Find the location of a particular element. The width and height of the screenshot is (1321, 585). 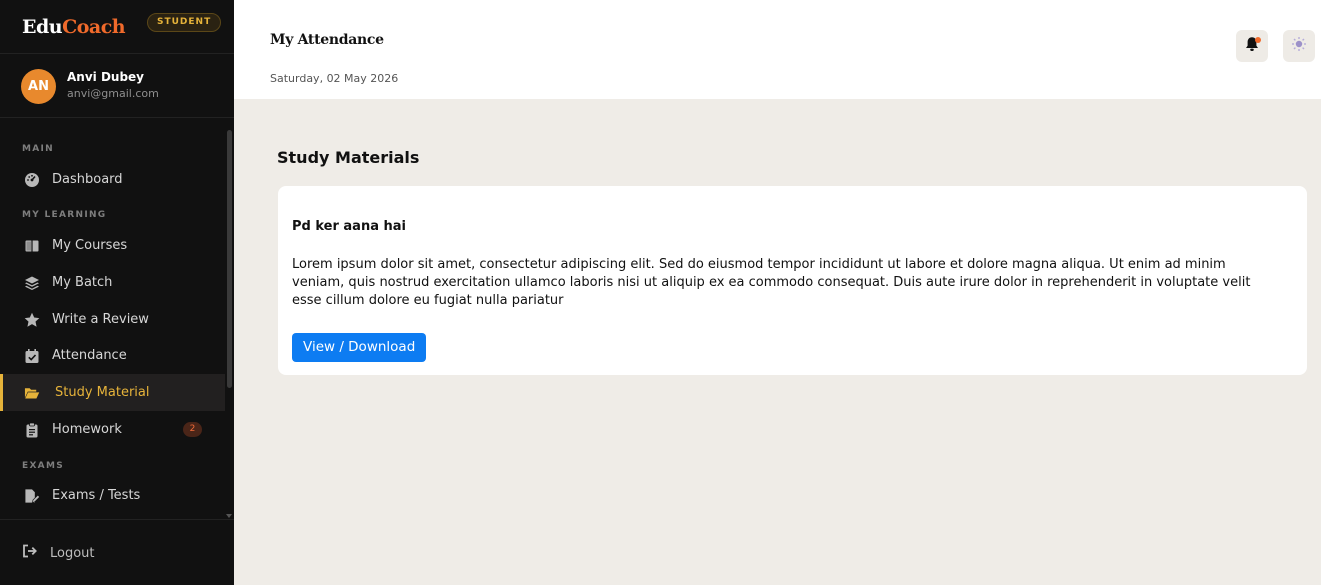

homework-count-badge: 2 is located at coordinates (192, 429).